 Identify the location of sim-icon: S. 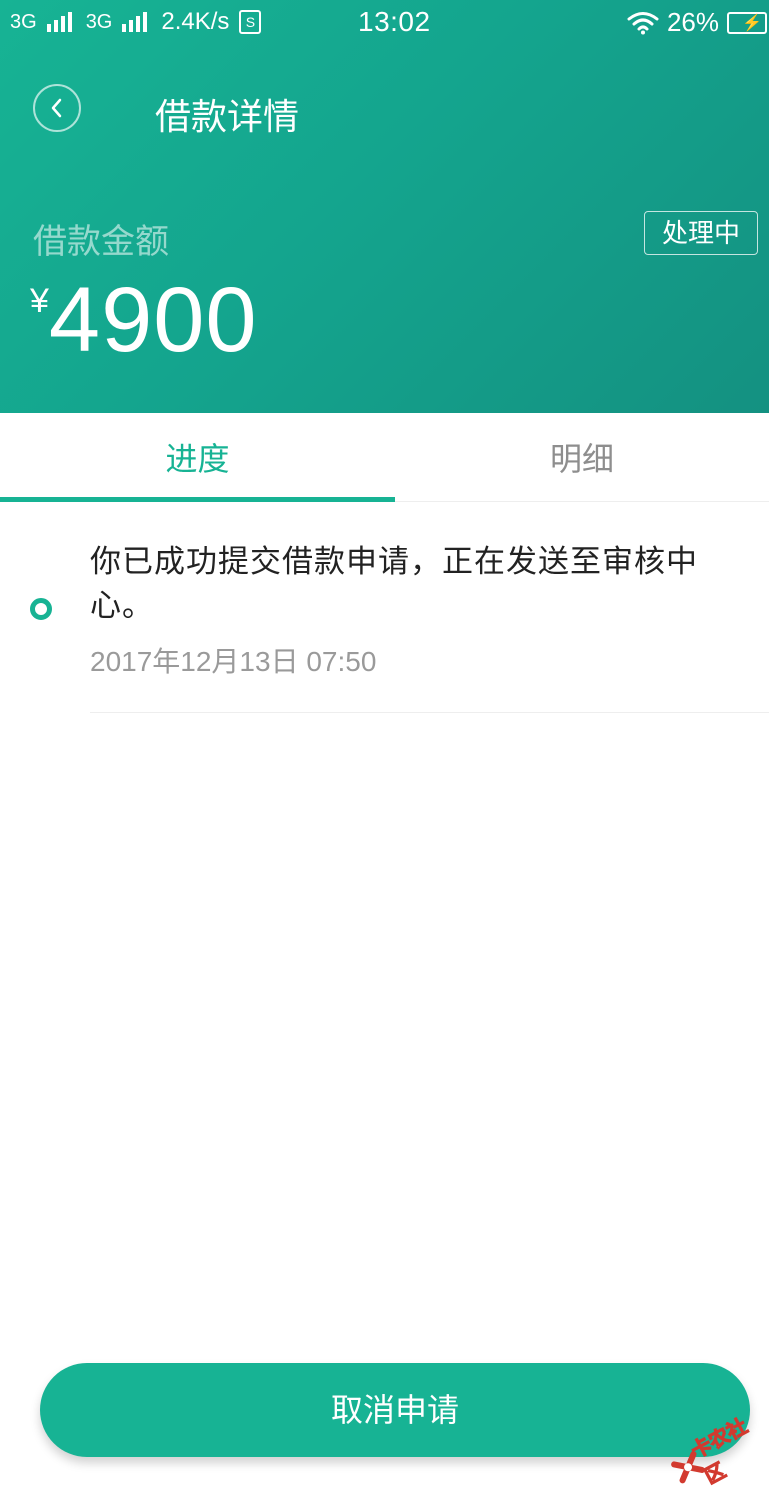
(250, 22).